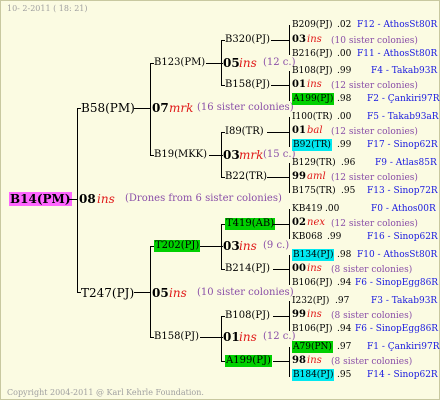 The width and height of the screenshot is (440, 400). What do you see at coordinates (203, 198) in the screenshot?
I see `root-sisters: (Drones from 6 sister colonies)` at bounding box center [203, 198].